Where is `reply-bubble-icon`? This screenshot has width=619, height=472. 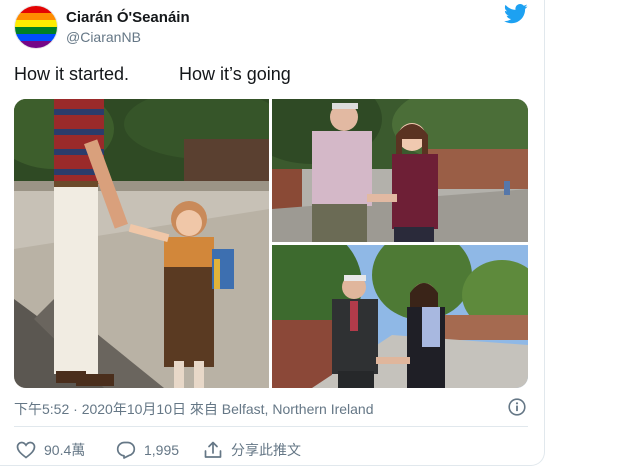
reply-bubble-icon is located at coordinates (126, 450).